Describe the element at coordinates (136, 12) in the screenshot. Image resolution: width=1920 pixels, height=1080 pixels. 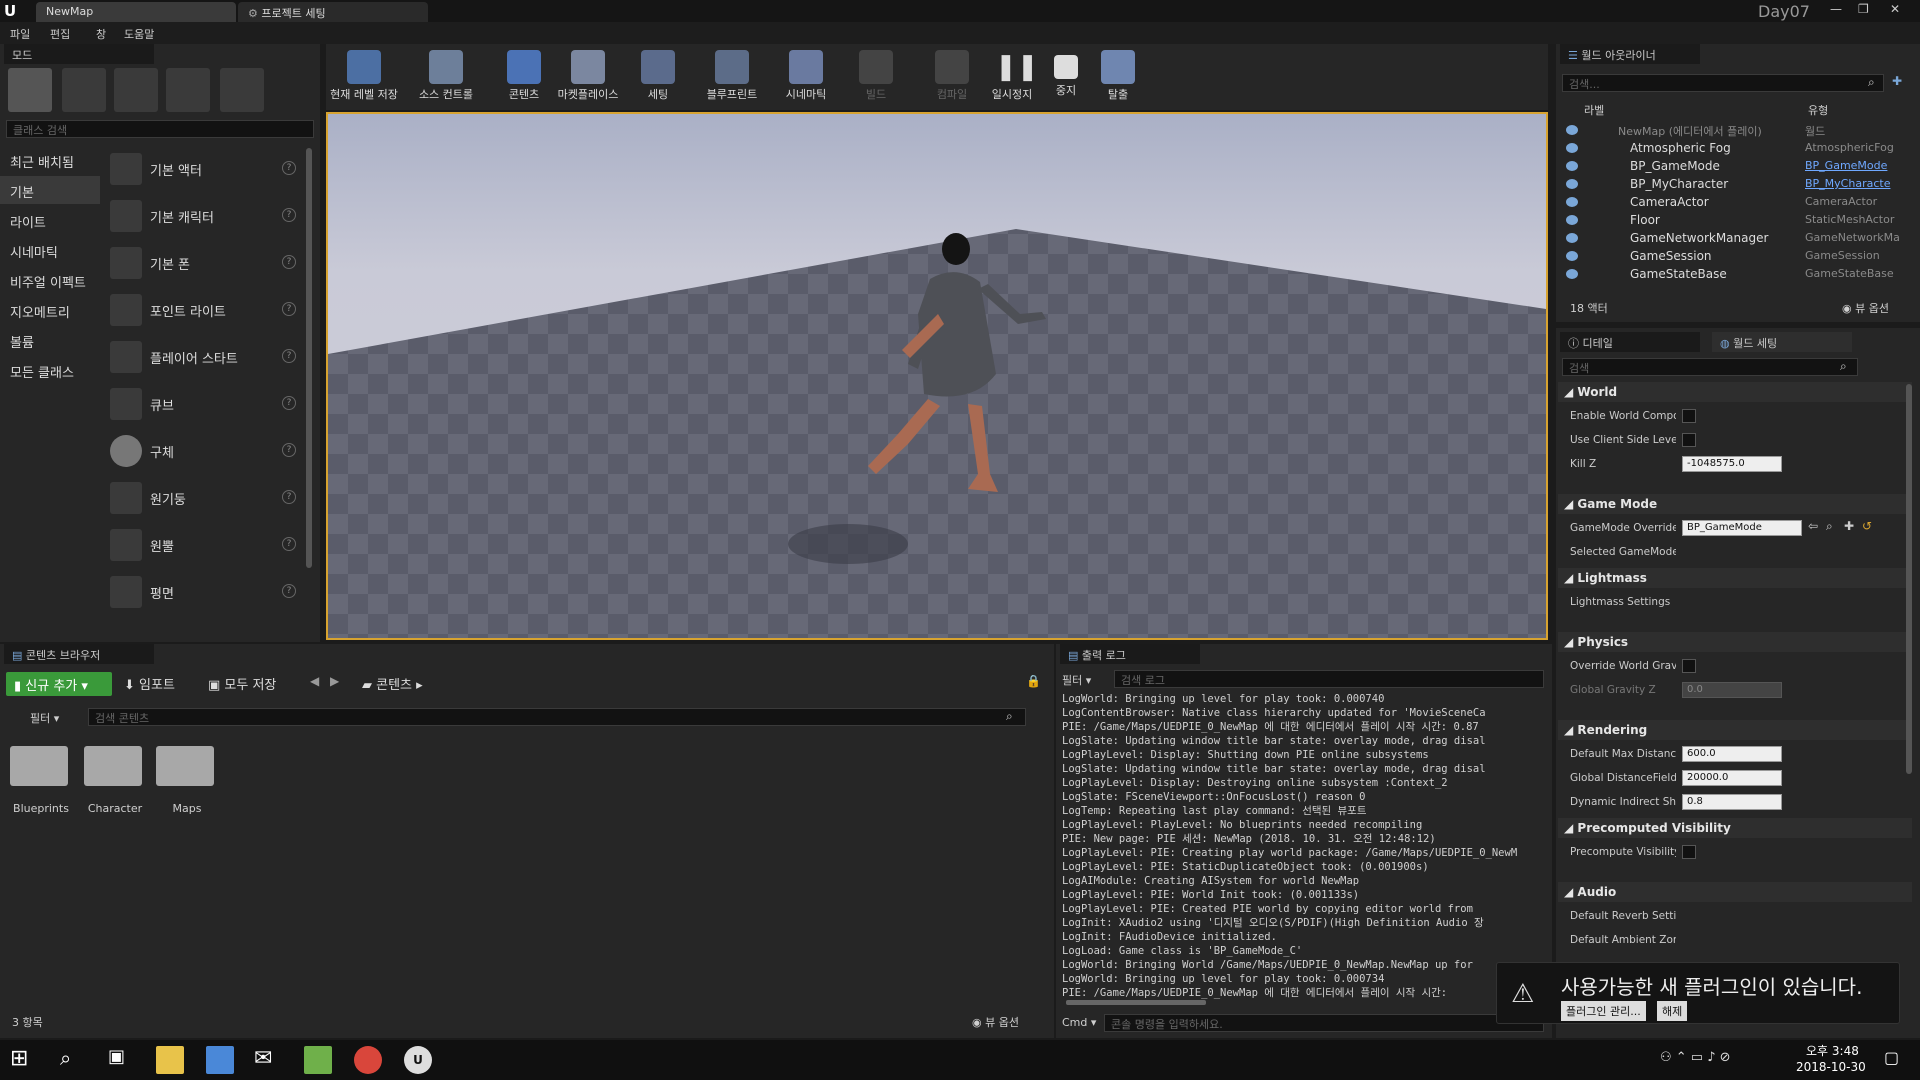
I see `tab-newmap: NewMap` at that location.